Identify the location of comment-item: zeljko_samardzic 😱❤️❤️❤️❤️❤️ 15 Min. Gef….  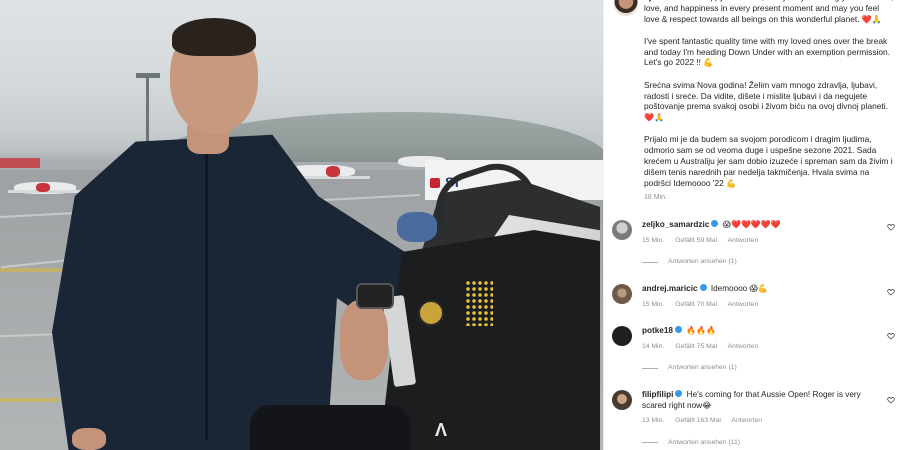
(754, 244).